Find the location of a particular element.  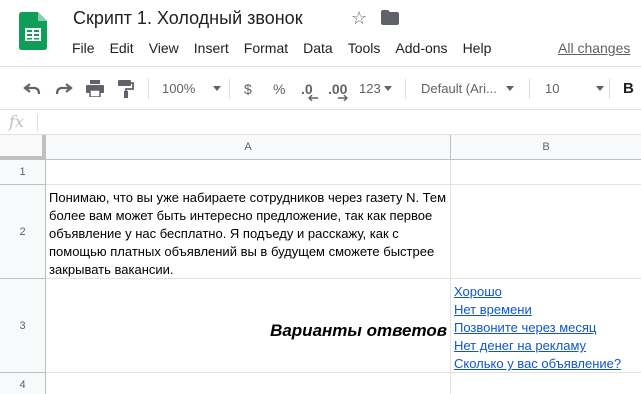

select-all-corner is located at coordinates (23, 147).